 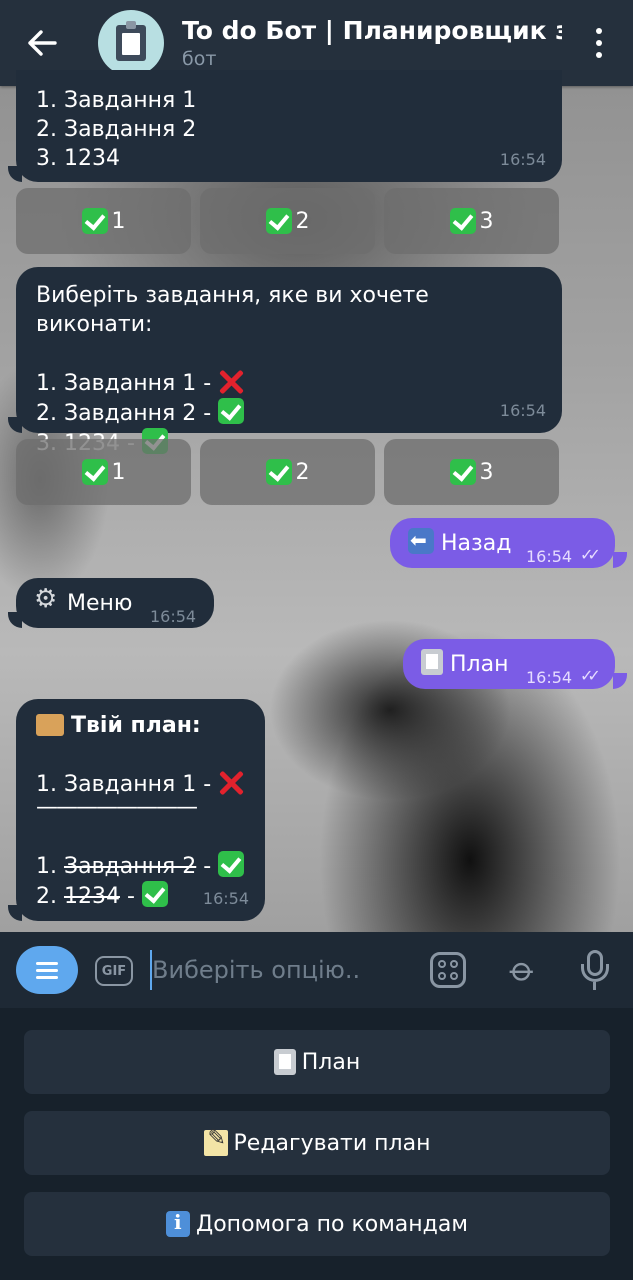 What do you see at coordinates (421, 540) in the screenshot?
I see `back-arrow-icon` at bounding box center [421, 540].